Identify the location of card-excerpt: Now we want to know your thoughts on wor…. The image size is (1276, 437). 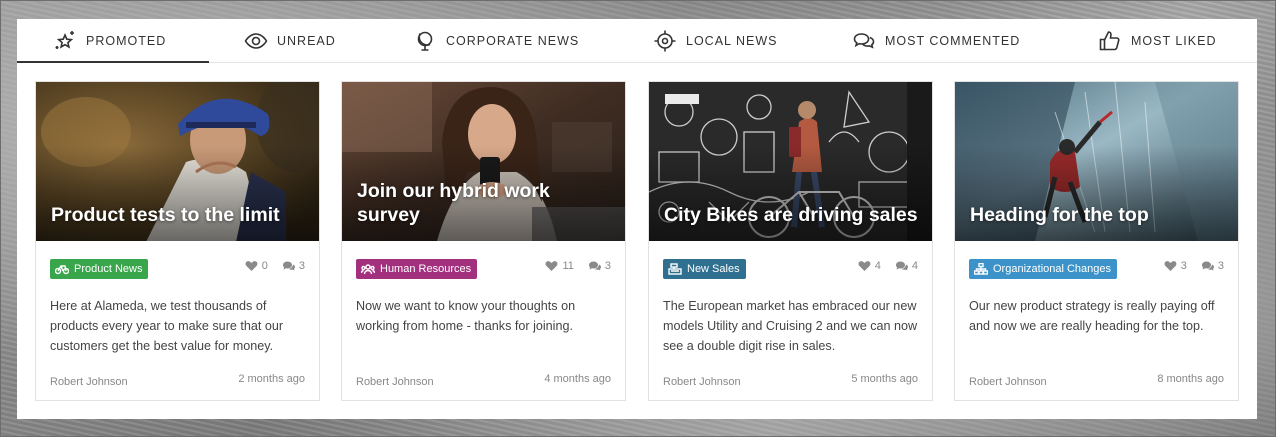
(466, 316).